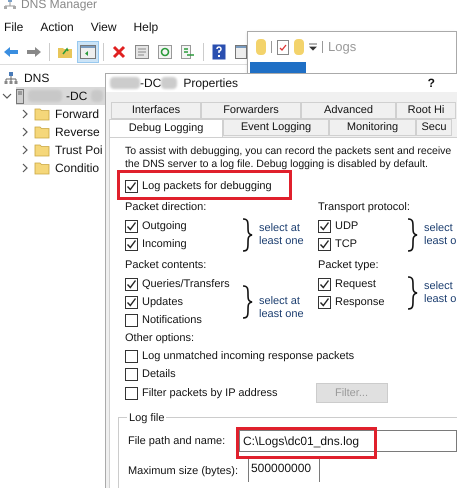 Image resolution: width=457 pixels, height=488 pixels. Describe the element at coordinates (251, 110) in the screenshot. I see `tab: Forwarders` at that location.